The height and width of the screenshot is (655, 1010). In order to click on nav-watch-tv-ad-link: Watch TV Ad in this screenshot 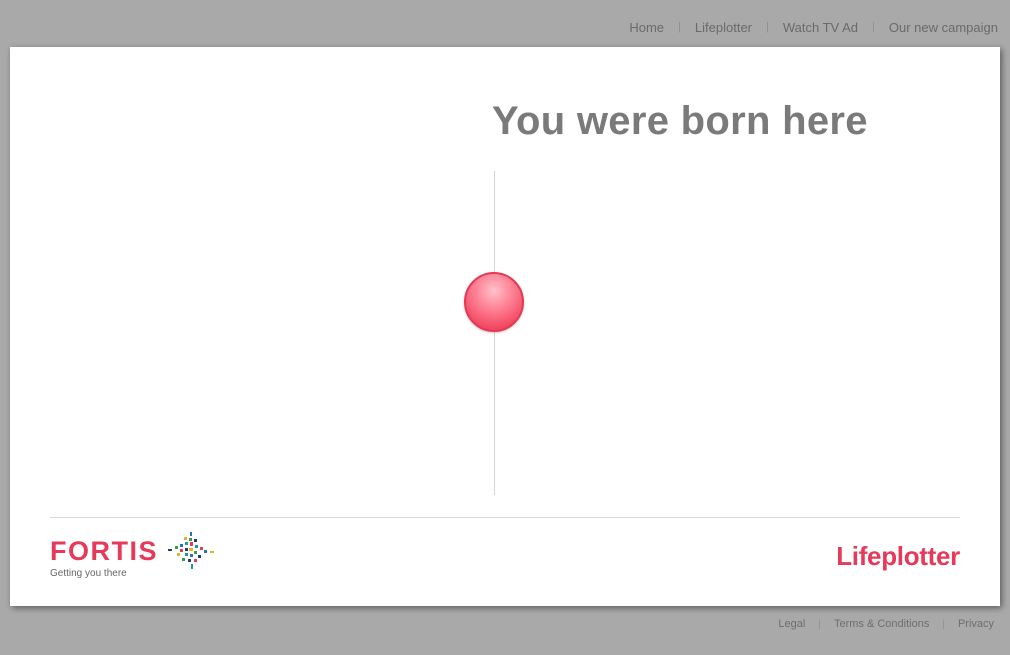, I will do `click(820, 27)`.